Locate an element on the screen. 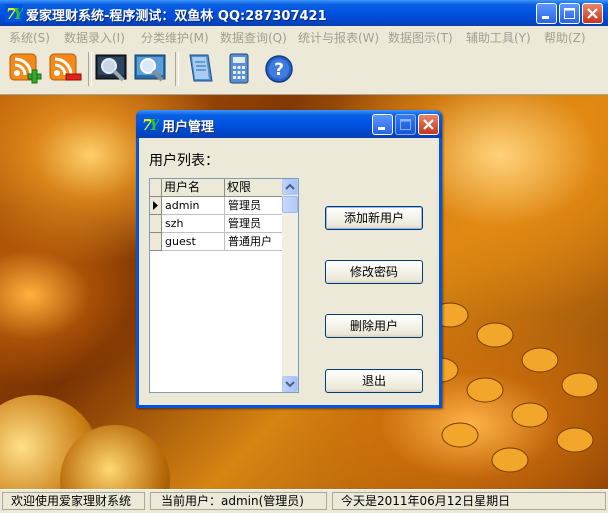 This screenshot has height=513, width=608. notebook-icon is located at coordinates (200, 69).